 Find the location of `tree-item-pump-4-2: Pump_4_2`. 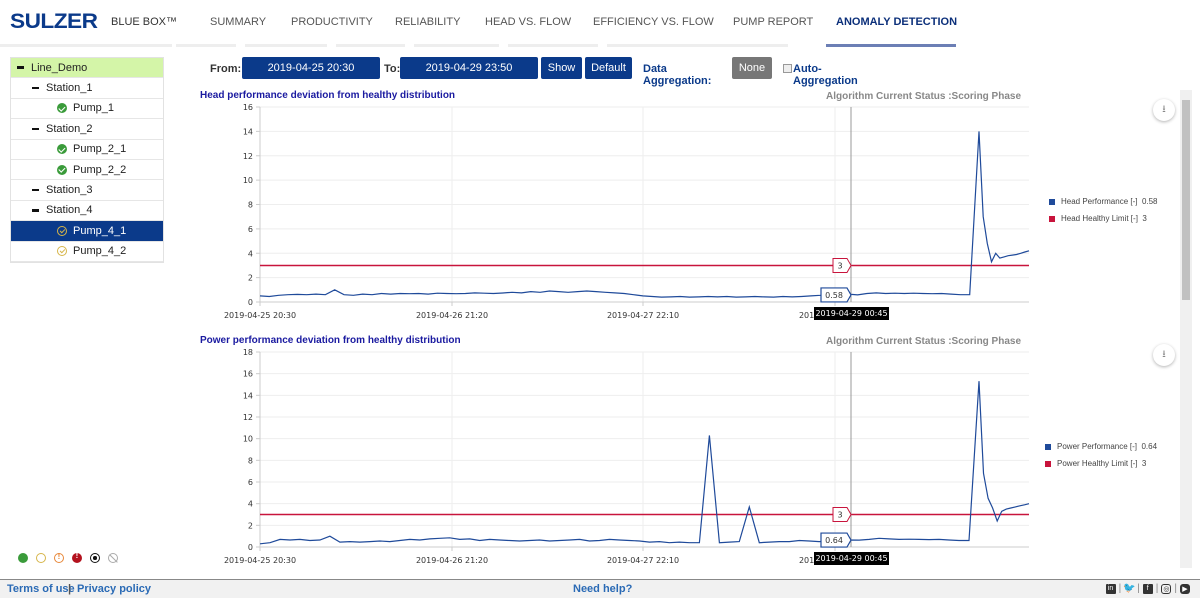

tree-item-pump-4-2: Pump_4_2 is located at coordinates (87, 252).